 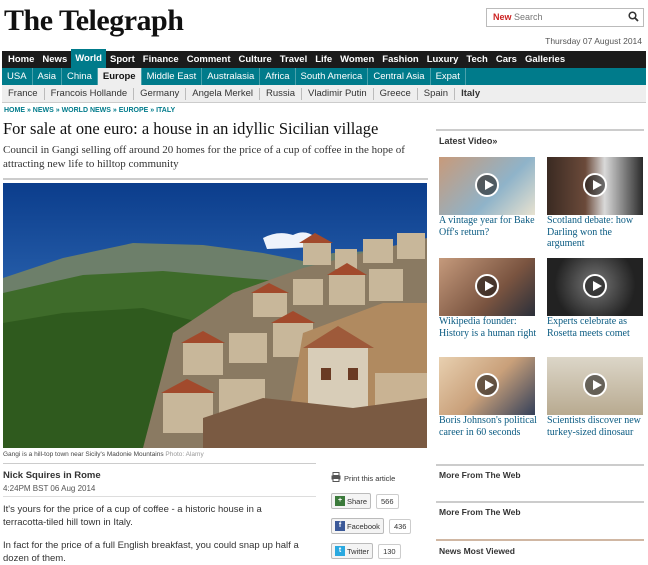 What do you see at coordinates (90, 93) in the screenshot?
I see `topic-item-francois-hollande: Francois Hollande` at bounding box center [90, 93].